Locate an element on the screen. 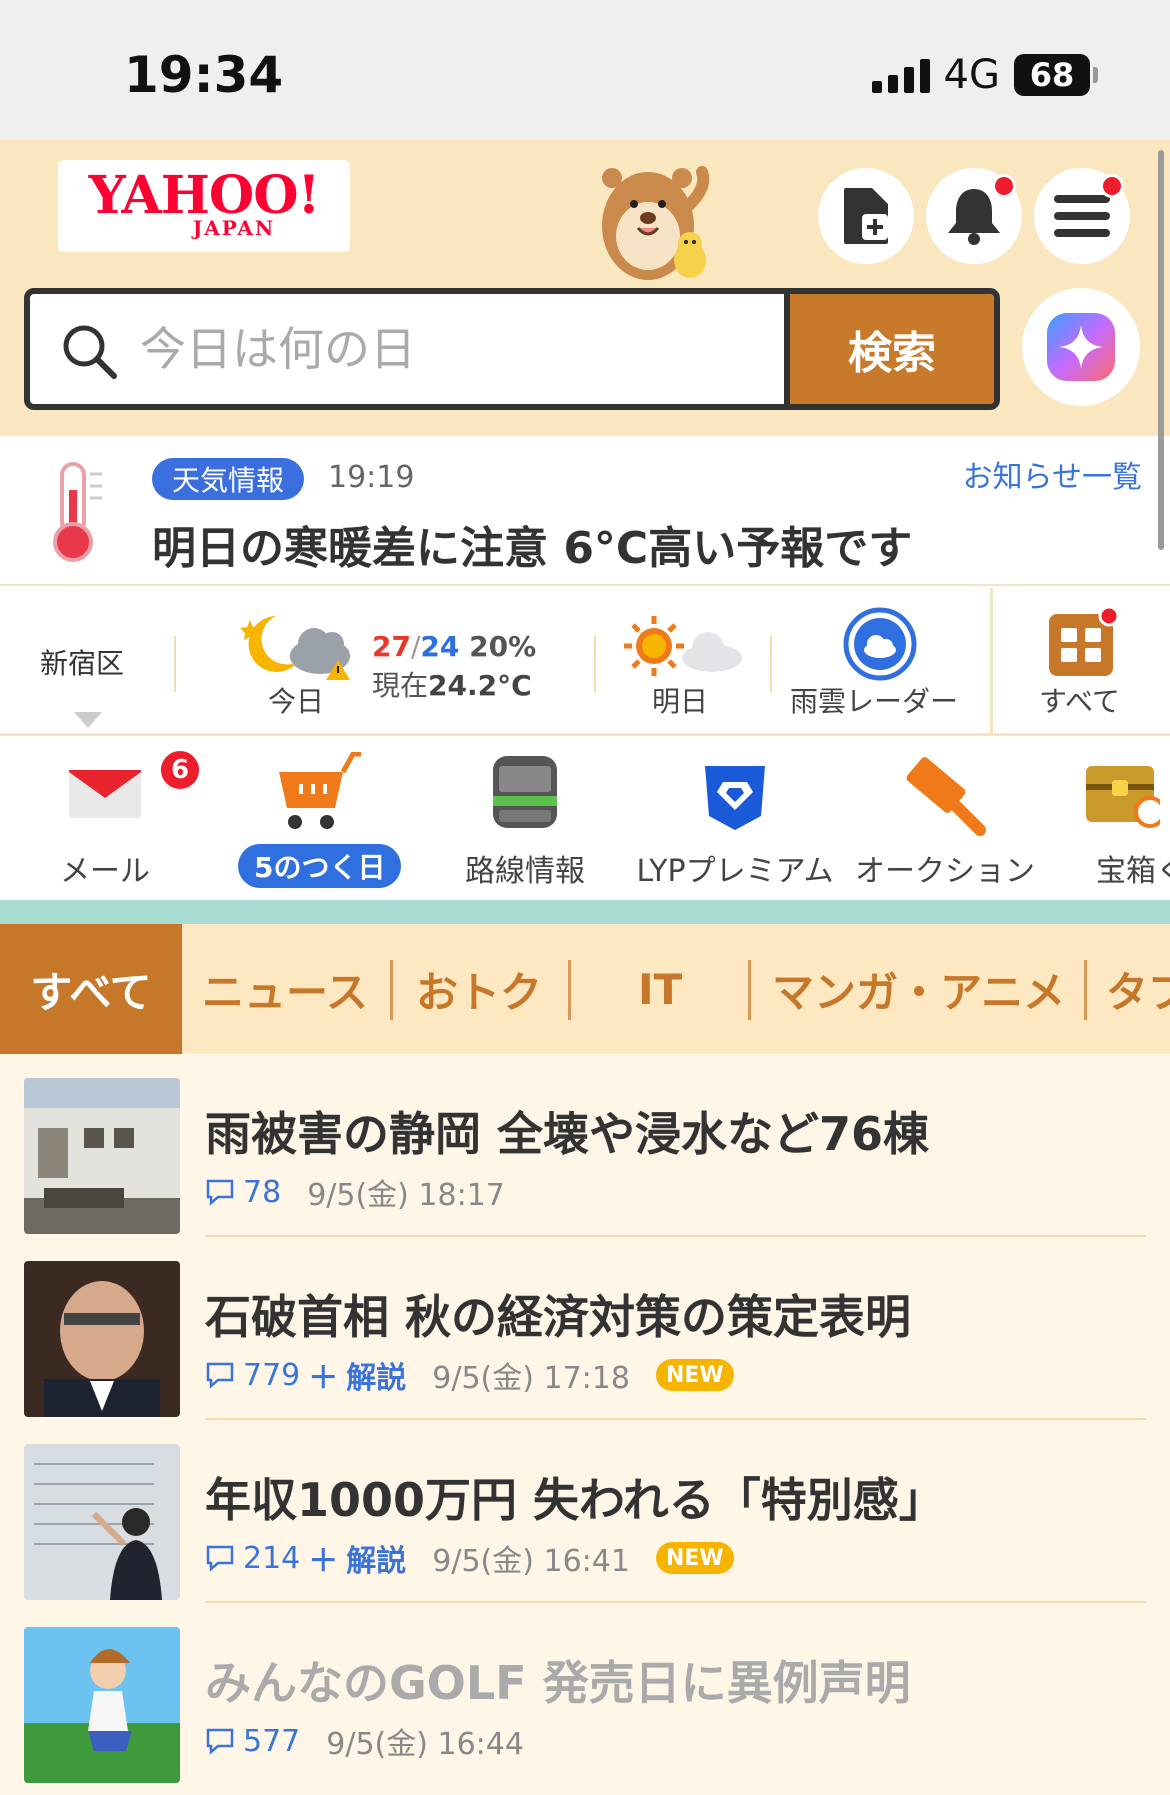 The width and height of the screenshot is (1170, 1795). grid-icon is located at coordinates (1083, 642).